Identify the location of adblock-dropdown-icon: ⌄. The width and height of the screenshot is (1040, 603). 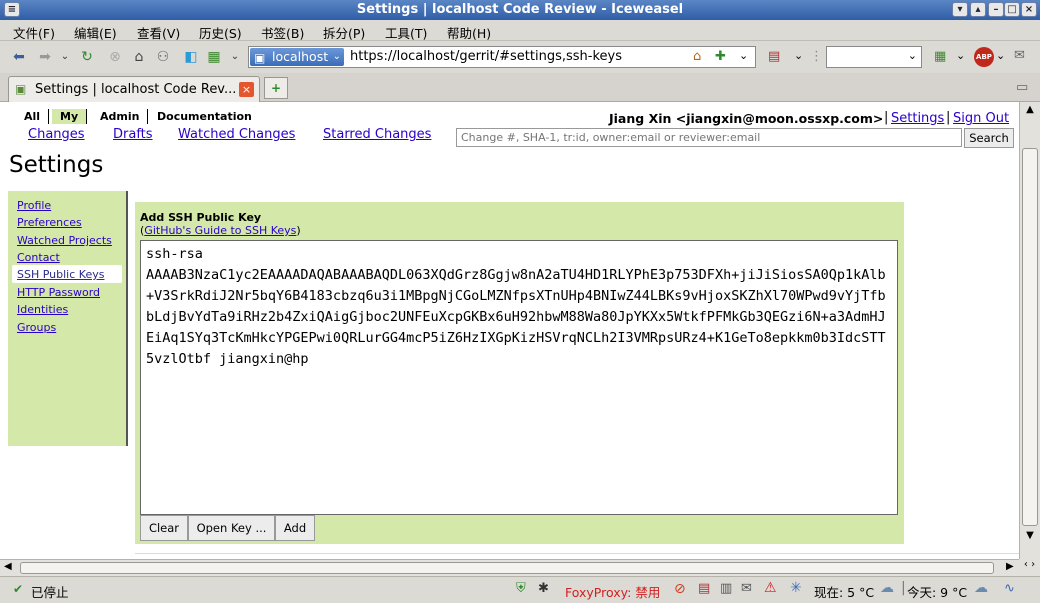
(1000, 55).